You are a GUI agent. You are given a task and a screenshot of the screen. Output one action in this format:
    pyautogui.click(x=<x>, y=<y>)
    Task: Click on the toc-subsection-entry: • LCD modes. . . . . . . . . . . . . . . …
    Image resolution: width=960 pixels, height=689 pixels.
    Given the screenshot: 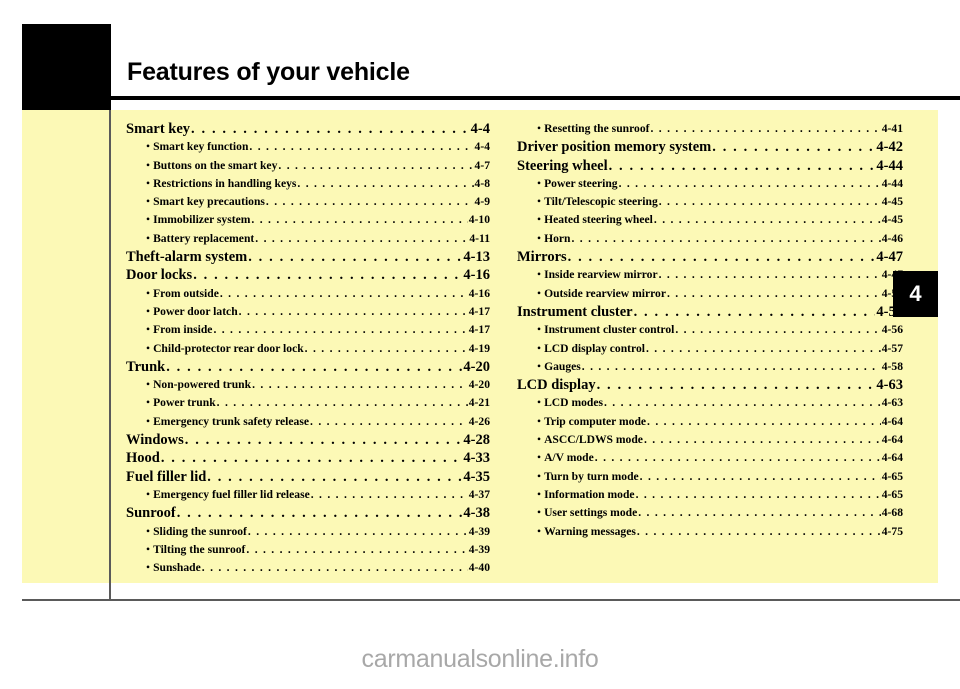 What is the action you would take?
    pyautogui.click(x=710, y=403)
    